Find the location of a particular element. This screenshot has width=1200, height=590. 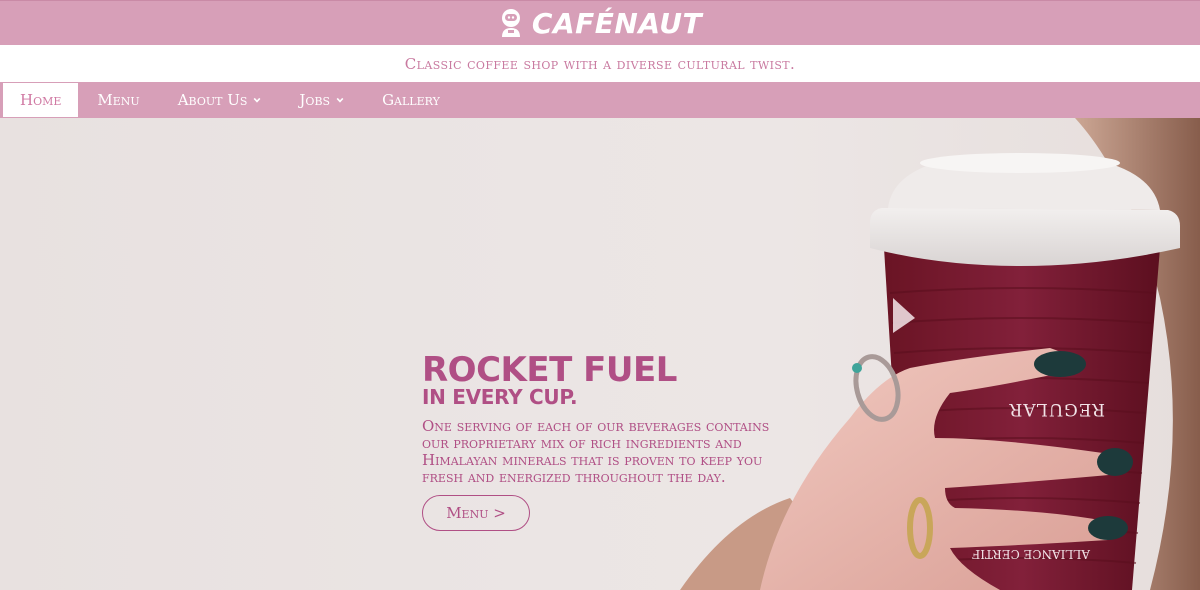

nav-item-label: About Us is located at coordinates (212, 100).